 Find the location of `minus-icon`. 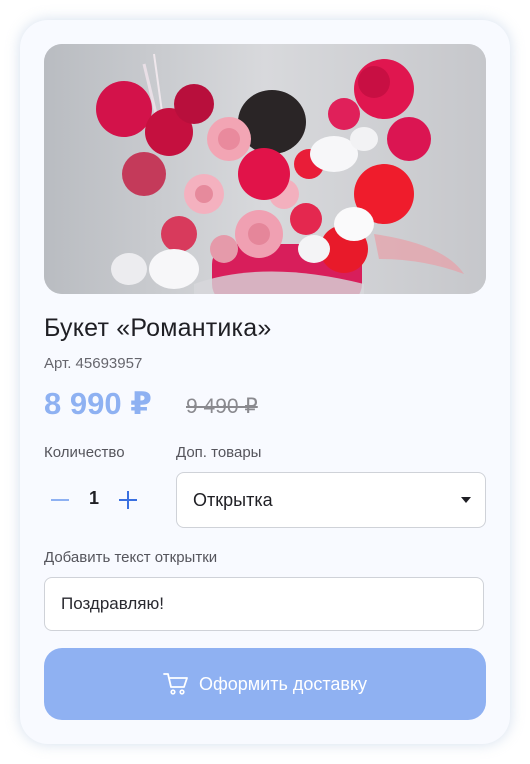

minus-icon is located at coordinates (60, 500).